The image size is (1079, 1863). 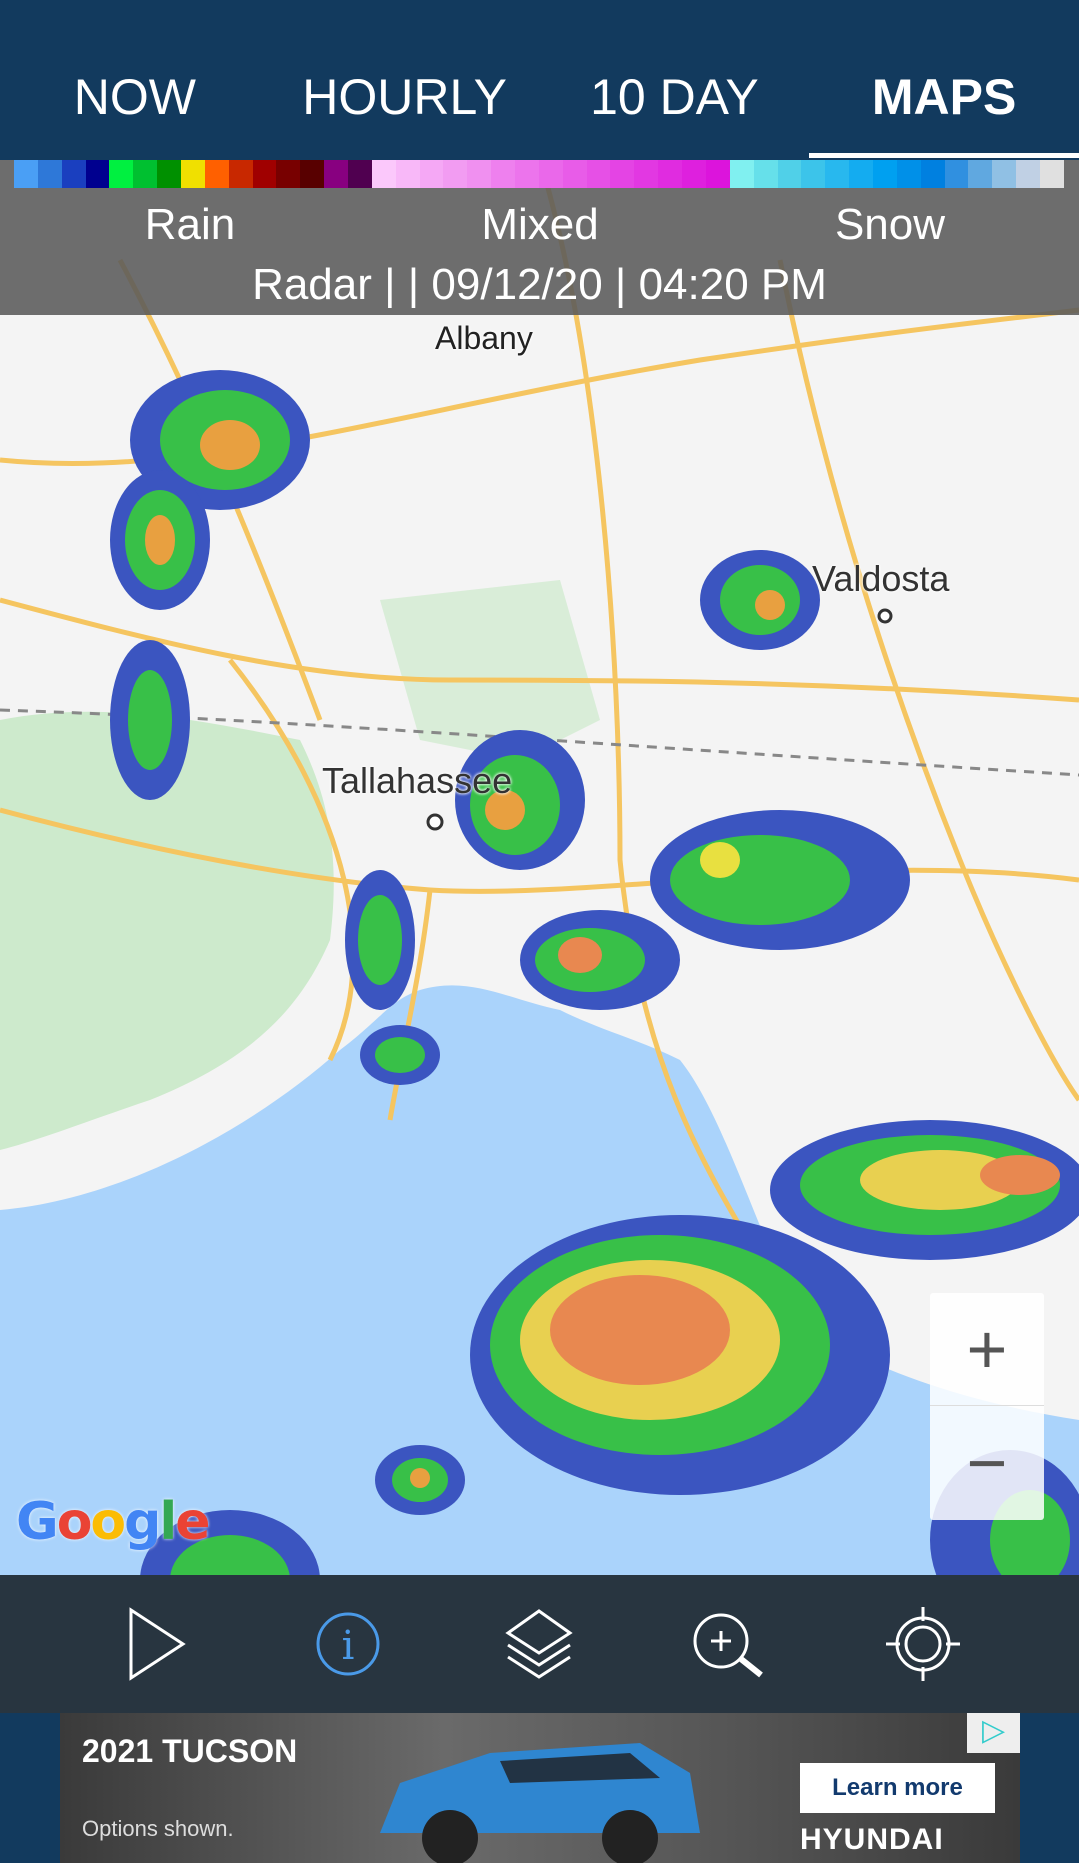 I want to click on city-label-valdosta: Valdosta, so click(x=881, y=578).